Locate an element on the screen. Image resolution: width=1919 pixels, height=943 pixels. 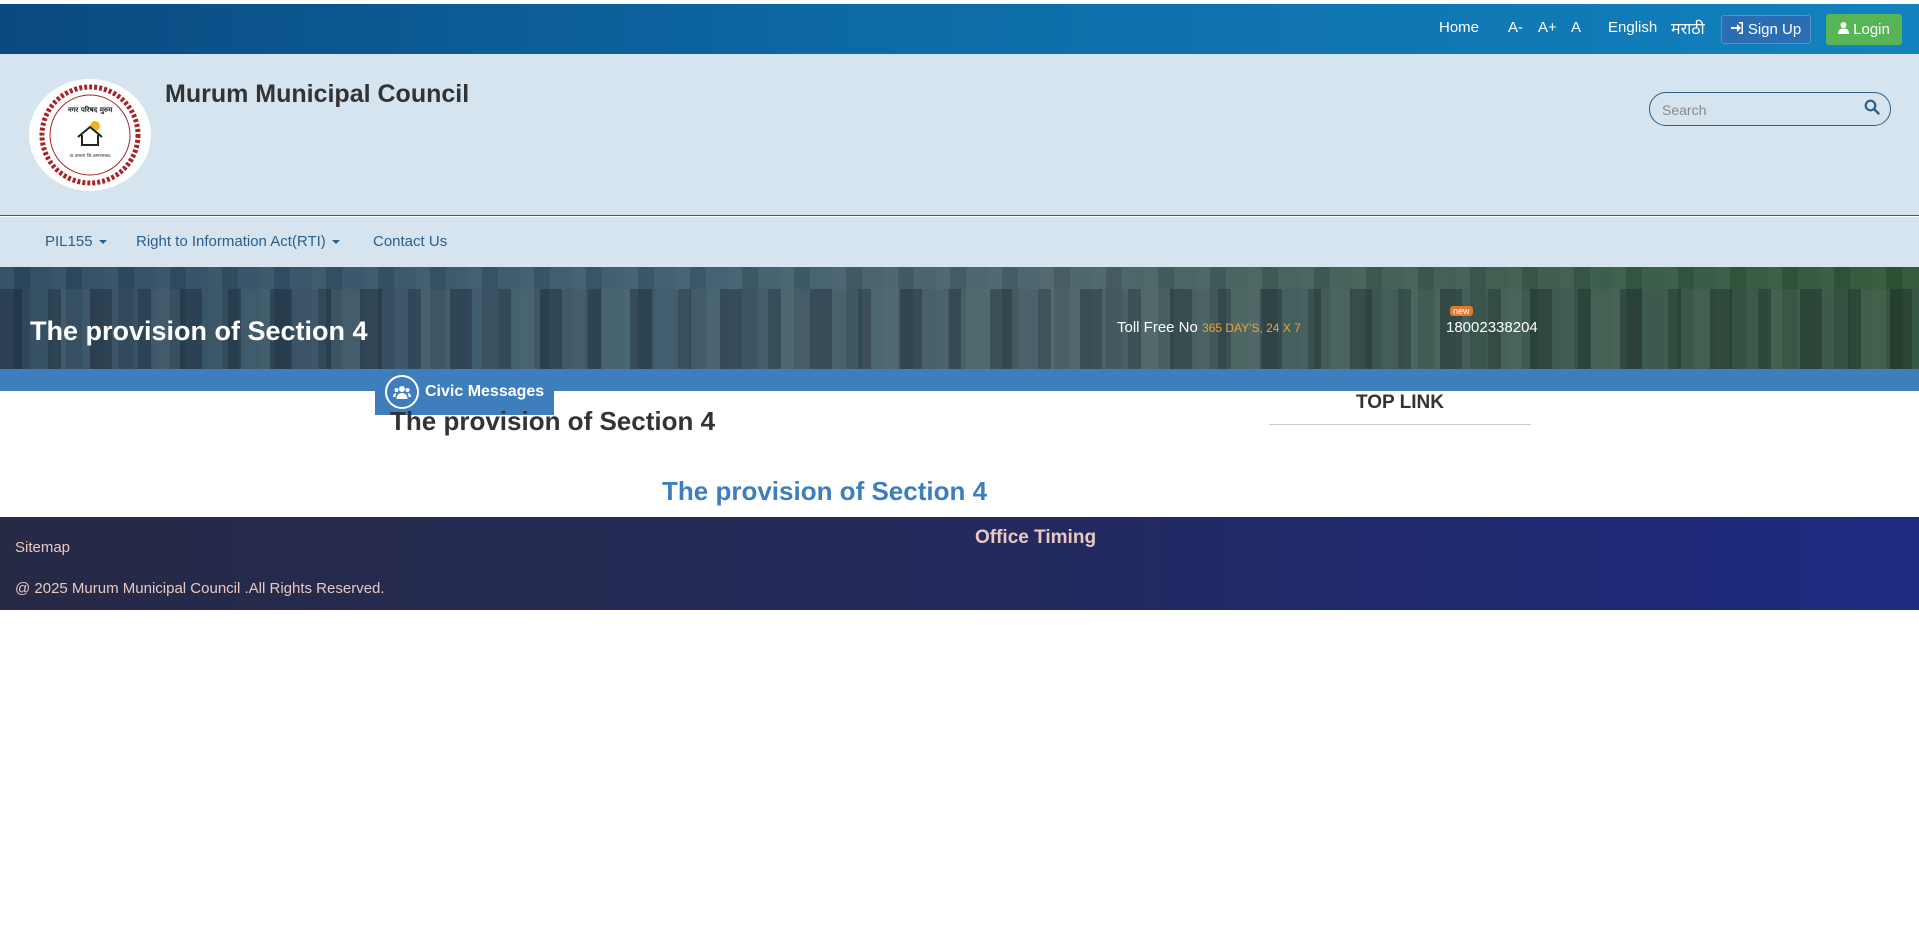
signup-label: Sign Up is located at coordinates (1774, 29).